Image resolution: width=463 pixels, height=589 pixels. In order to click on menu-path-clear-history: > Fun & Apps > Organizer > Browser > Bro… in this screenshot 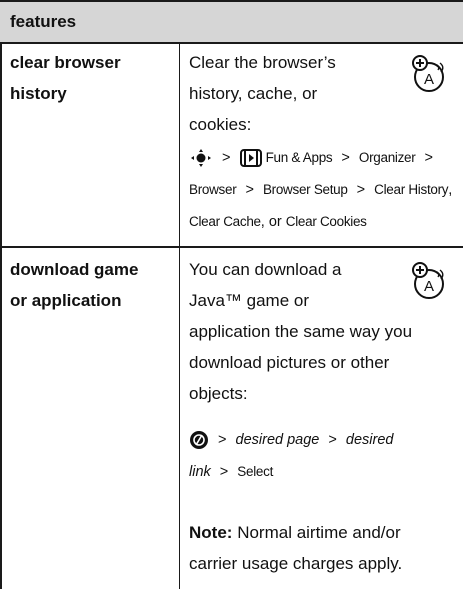, I will do `click(321, 189)`.